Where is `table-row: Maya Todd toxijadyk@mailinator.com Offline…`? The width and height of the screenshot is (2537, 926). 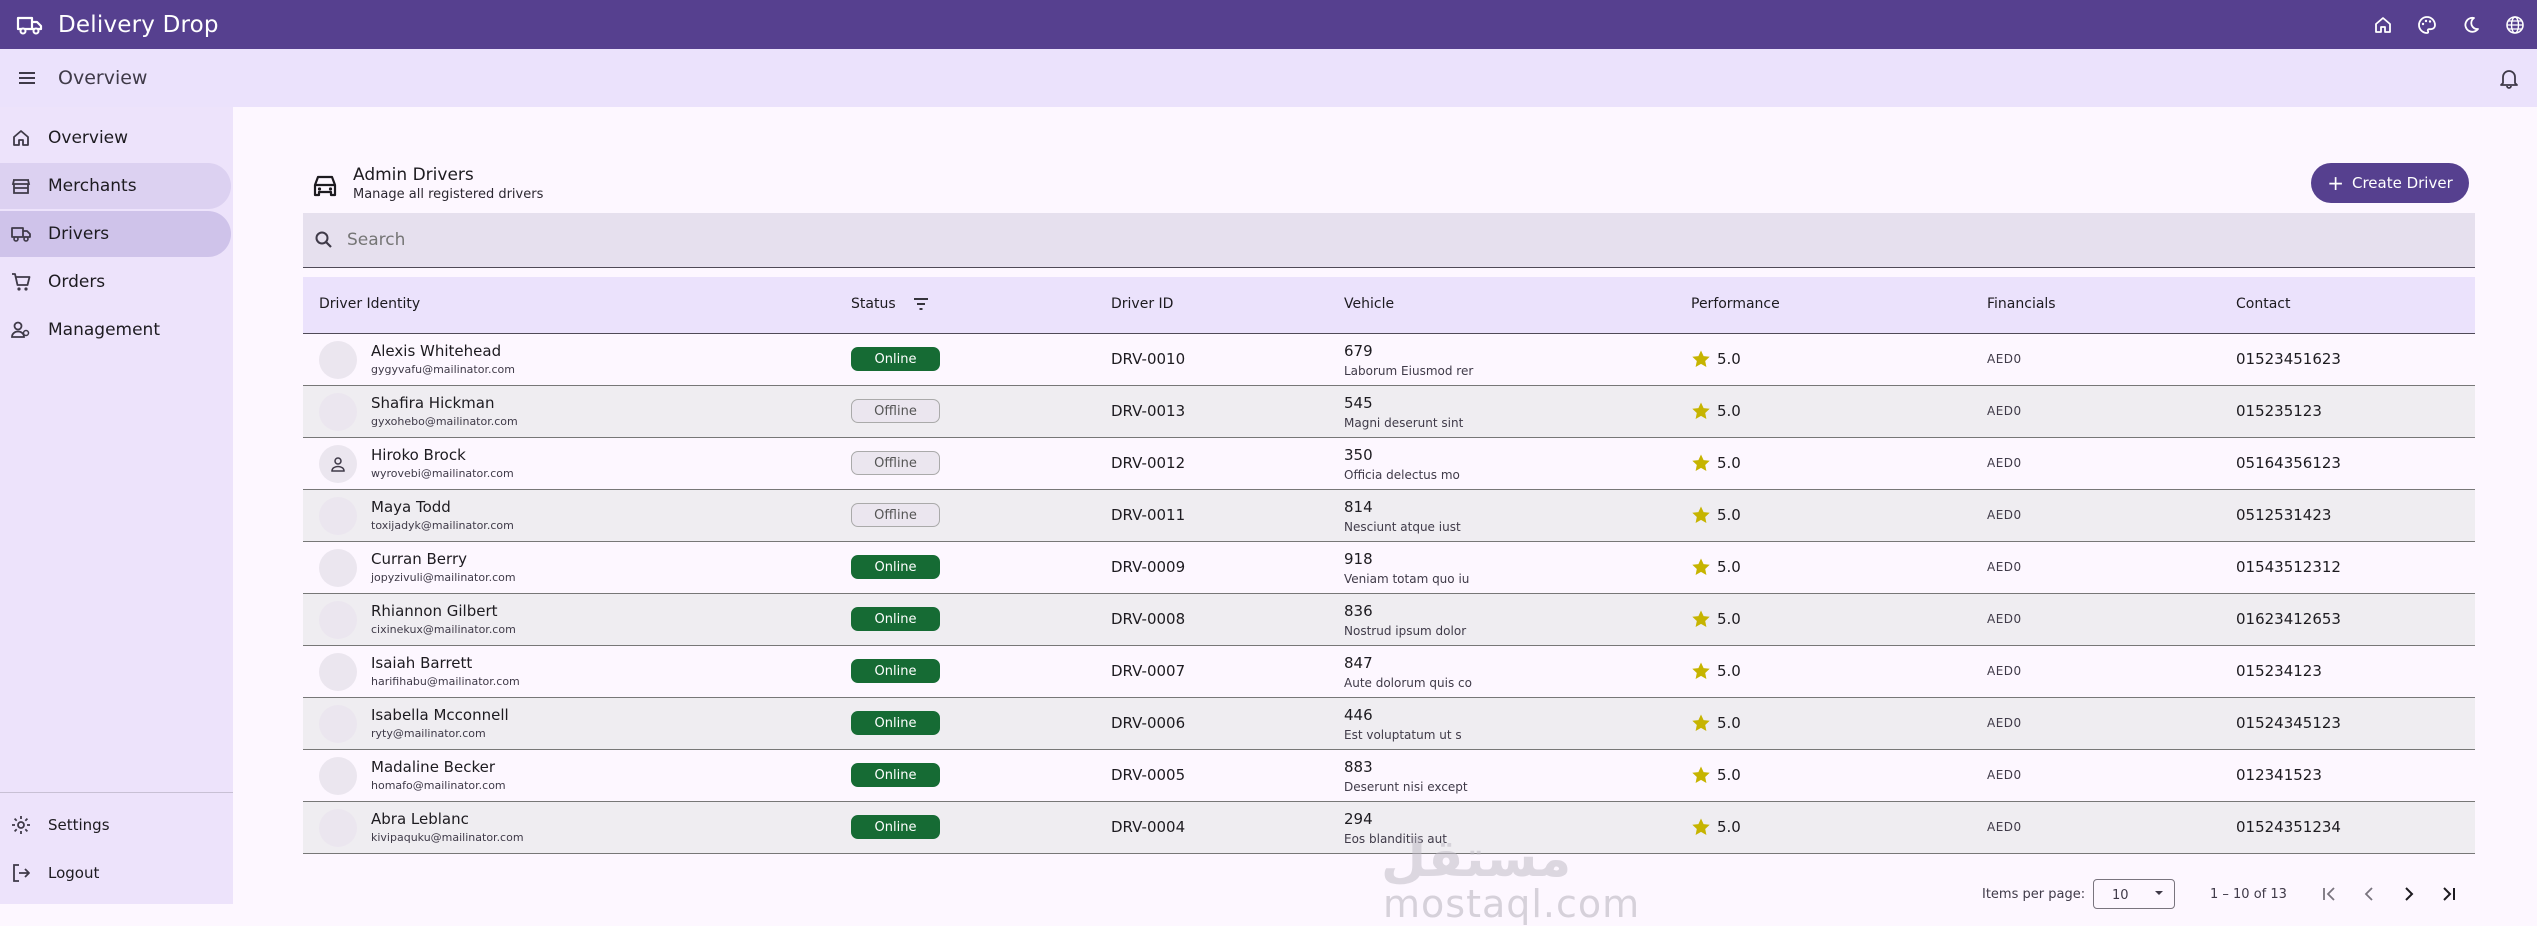
table-row: Maya Todd toxijadyk@mailinator.com Offline… is located at coordinates (1389, 516).